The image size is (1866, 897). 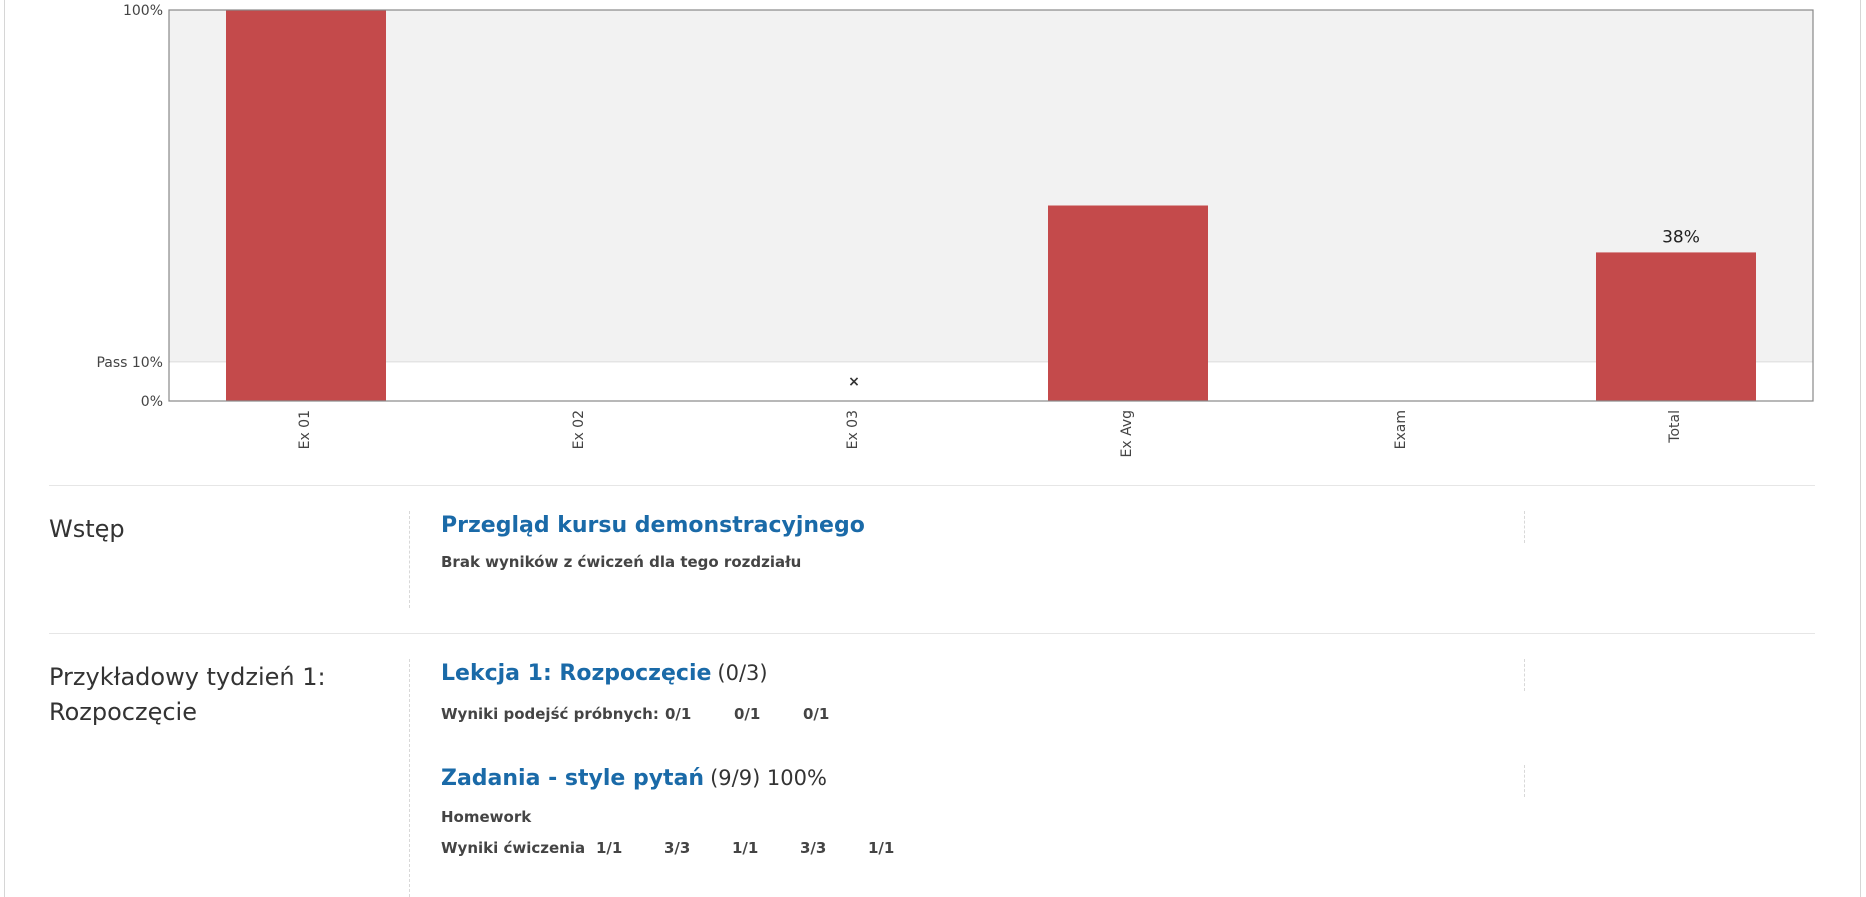 What do you see at coordinates (768, 778) in the screenshot?
I see `unit-score: (9/9) 100%` at bounding box center [768, 778].